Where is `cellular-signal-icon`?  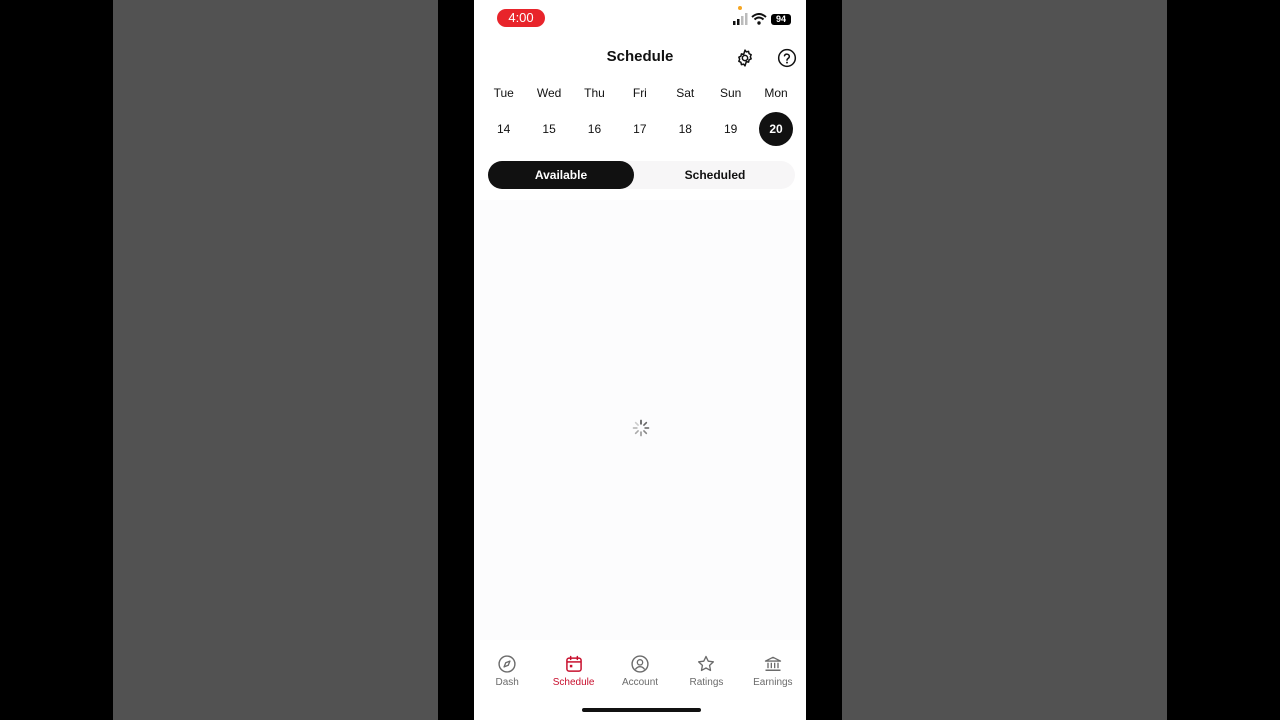 cellular-signal-icon is located at coordinates (740, 19).